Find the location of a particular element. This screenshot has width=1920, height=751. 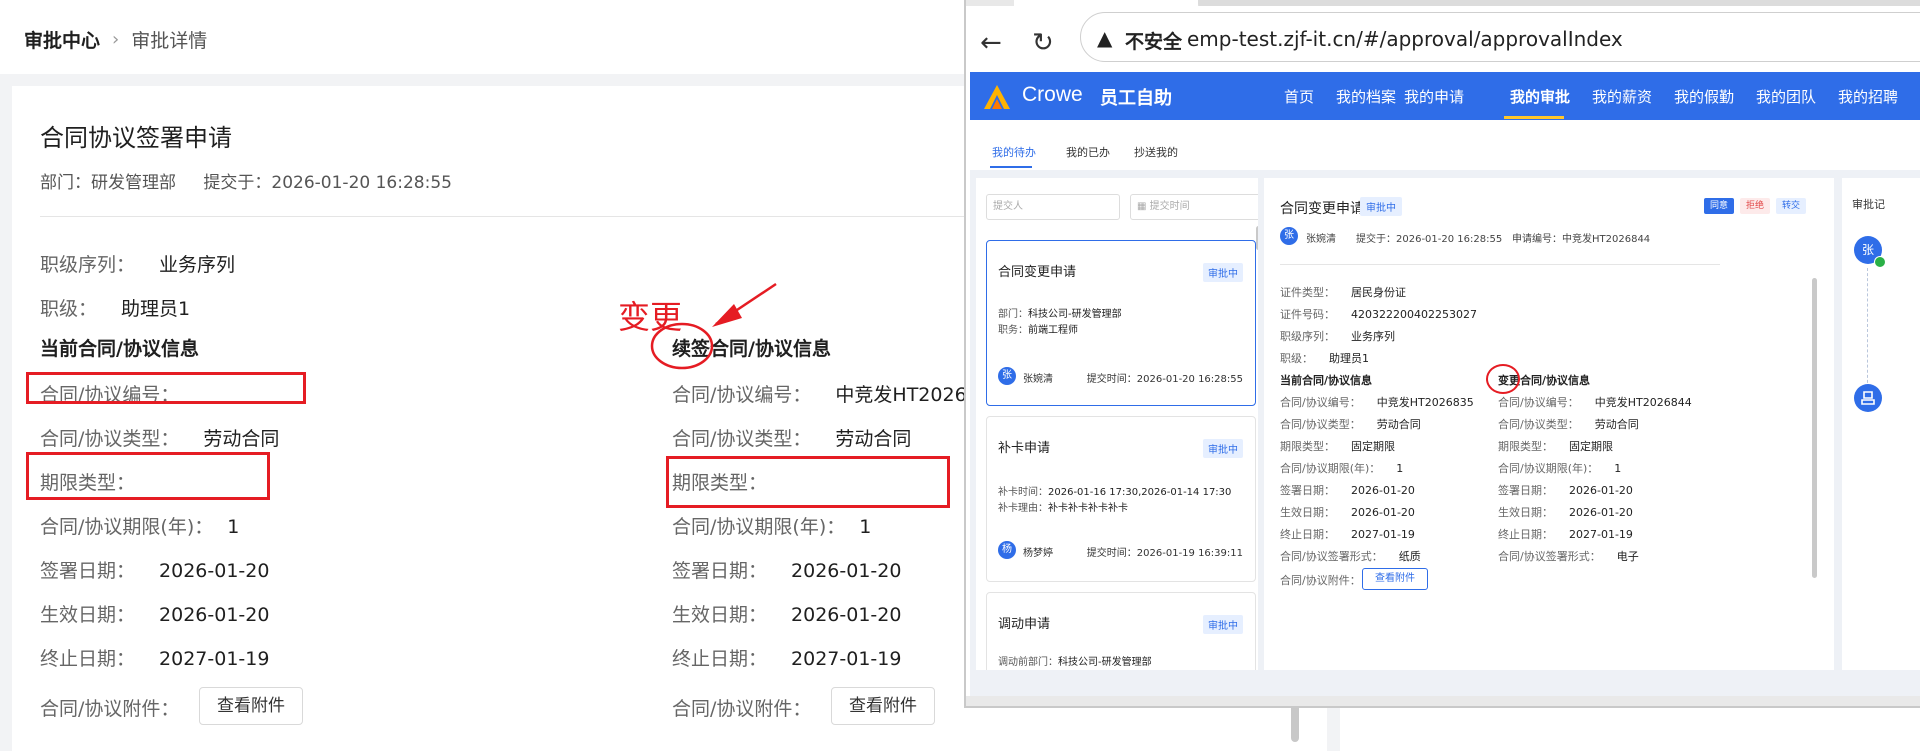

line-value: 科技公司-研发管理部 is located at coordinates (1105, 662).